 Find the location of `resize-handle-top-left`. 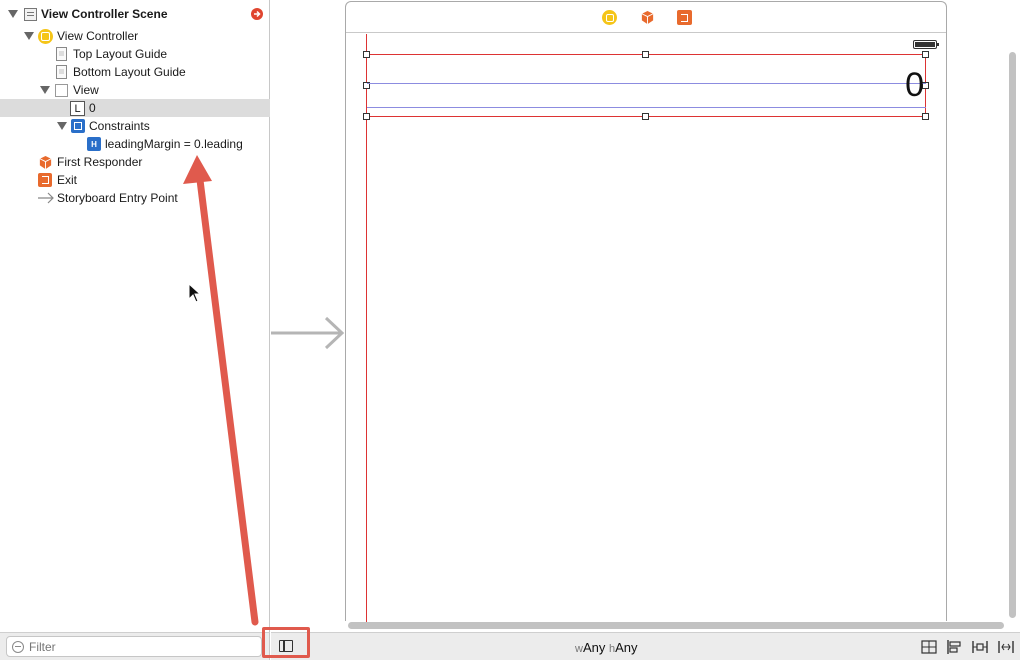

resize-handle-top-left is located at coordinates (366, 54).